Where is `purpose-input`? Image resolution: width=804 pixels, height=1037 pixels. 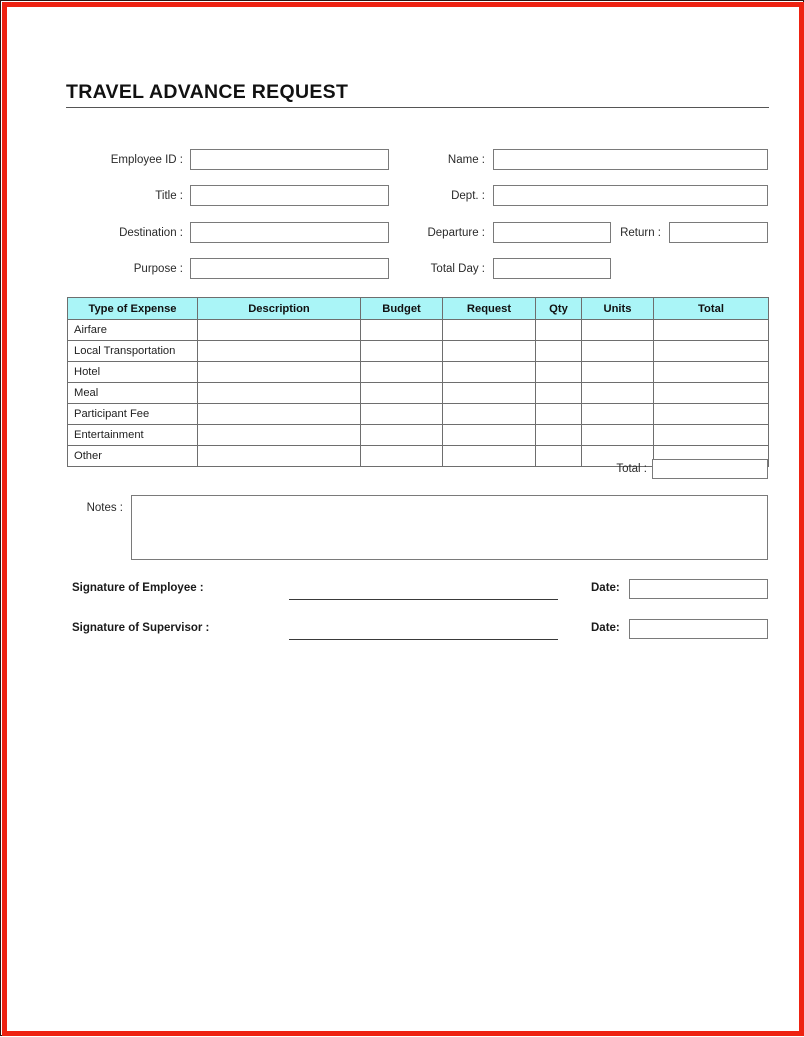
purpose-input is located at coordinates (289, 268).